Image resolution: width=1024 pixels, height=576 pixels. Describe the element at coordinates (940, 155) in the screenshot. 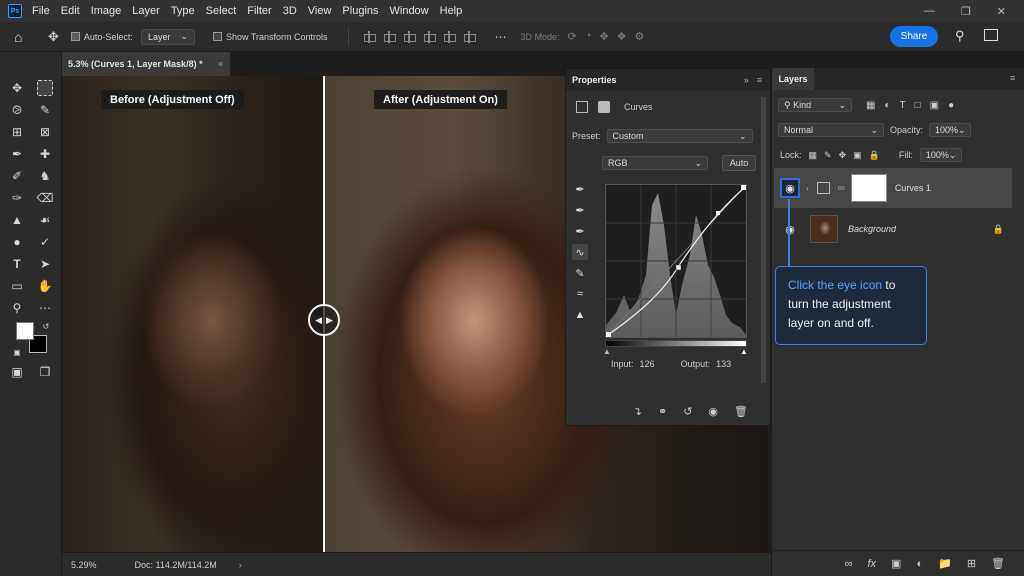

I see `fill-field: 100% ⌄` at that location.